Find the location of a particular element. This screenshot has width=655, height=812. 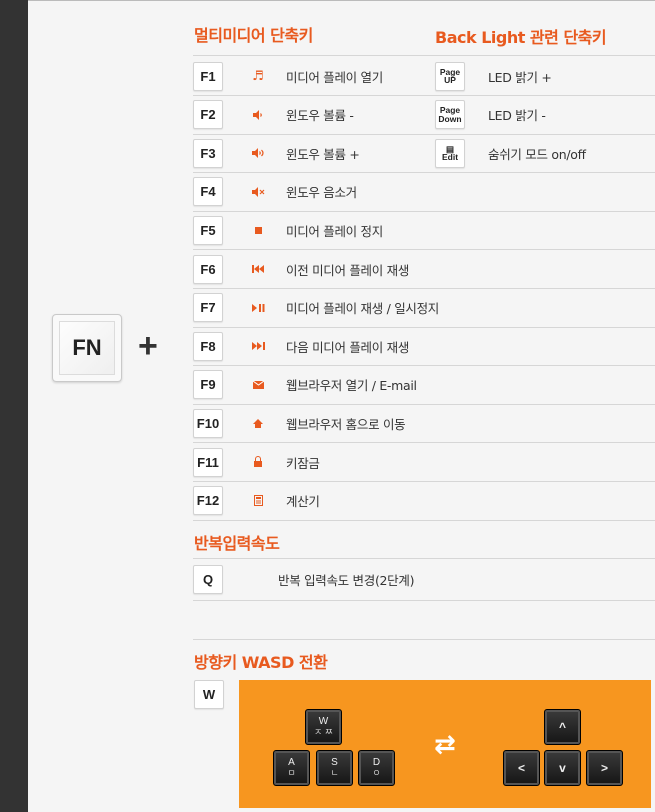

wasd-section-title: 방향키 WASD 전환 is located at coordinates (261, 662).